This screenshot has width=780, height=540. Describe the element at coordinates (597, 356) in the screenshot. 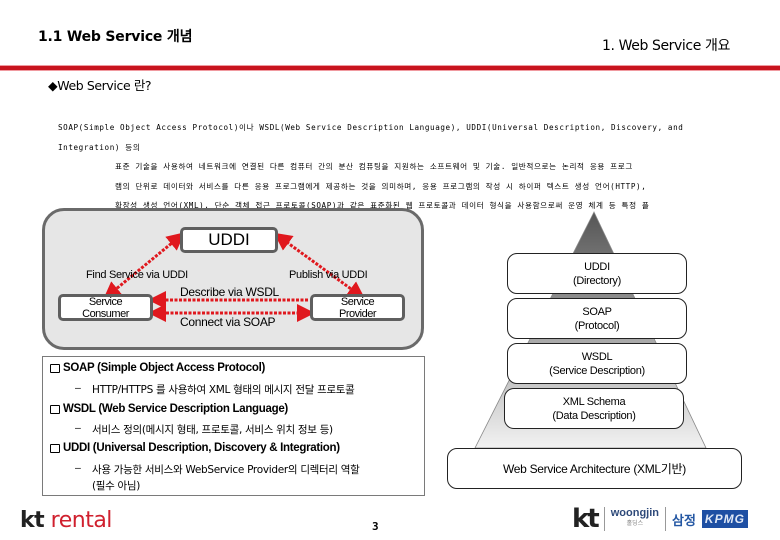

I see `layer-name: WSDL` at that location.